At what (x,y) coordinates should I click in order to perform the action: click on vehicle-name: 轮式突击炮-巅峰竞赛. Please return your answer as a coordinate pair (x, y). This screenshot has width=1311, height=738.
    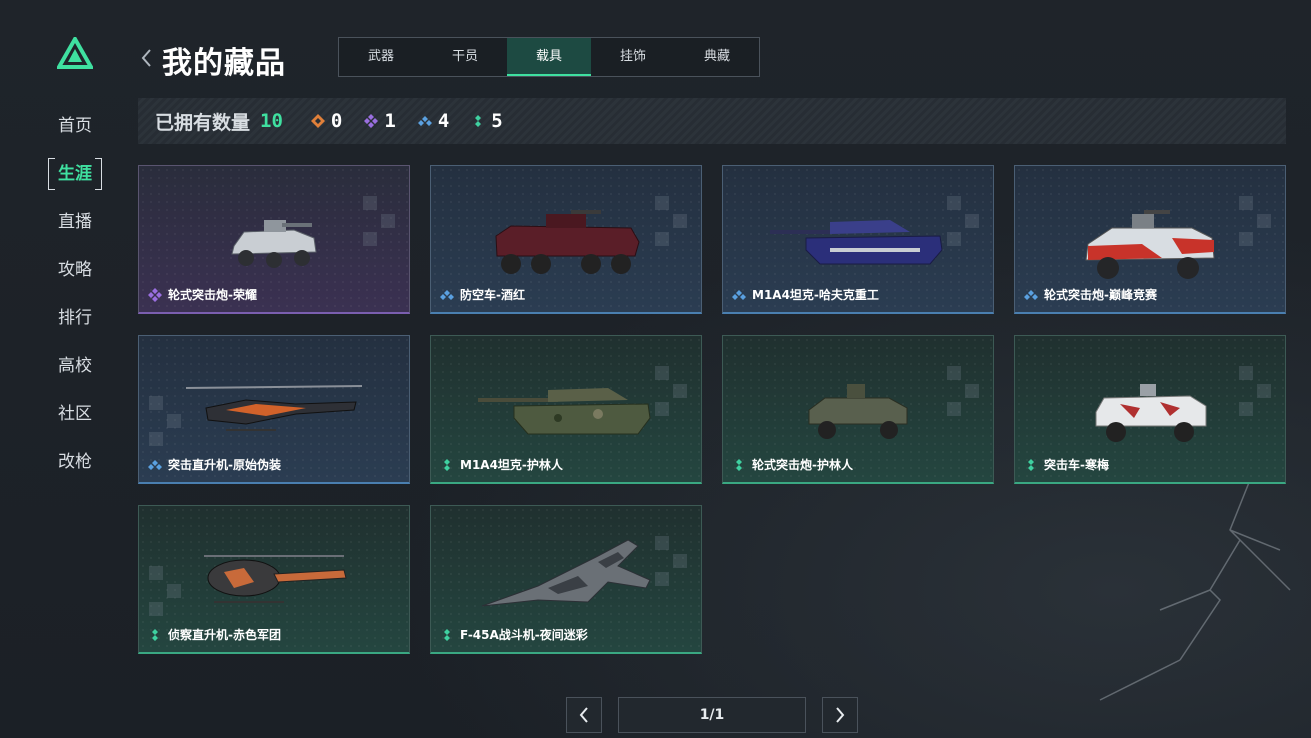
    Looking at the image, I should click on (1100, 295).